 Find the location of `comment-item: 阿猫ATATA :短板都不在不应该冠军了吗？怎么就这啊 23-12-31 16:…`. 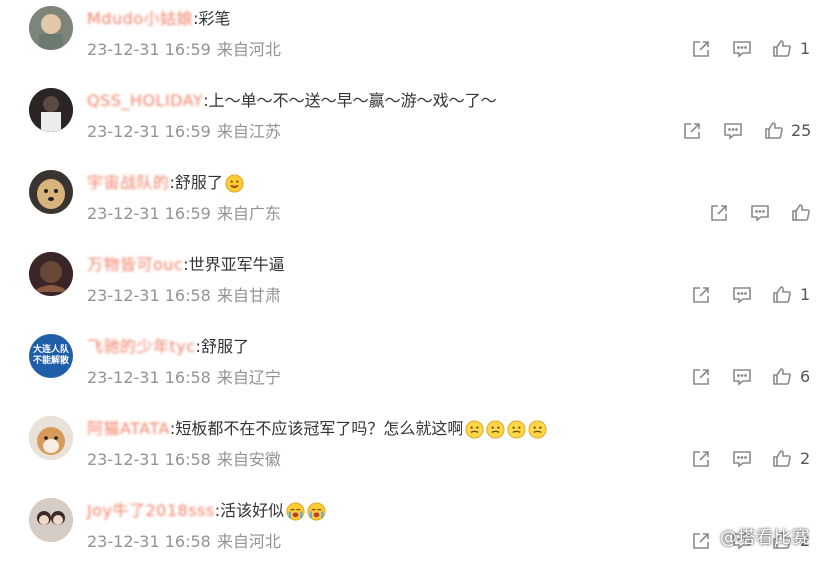

comment-item: 阿猫ATATA :短板都不在不应该冠军了吗？怎么就这啊 23-12-31 16:… is located at coordinates (410, 451).